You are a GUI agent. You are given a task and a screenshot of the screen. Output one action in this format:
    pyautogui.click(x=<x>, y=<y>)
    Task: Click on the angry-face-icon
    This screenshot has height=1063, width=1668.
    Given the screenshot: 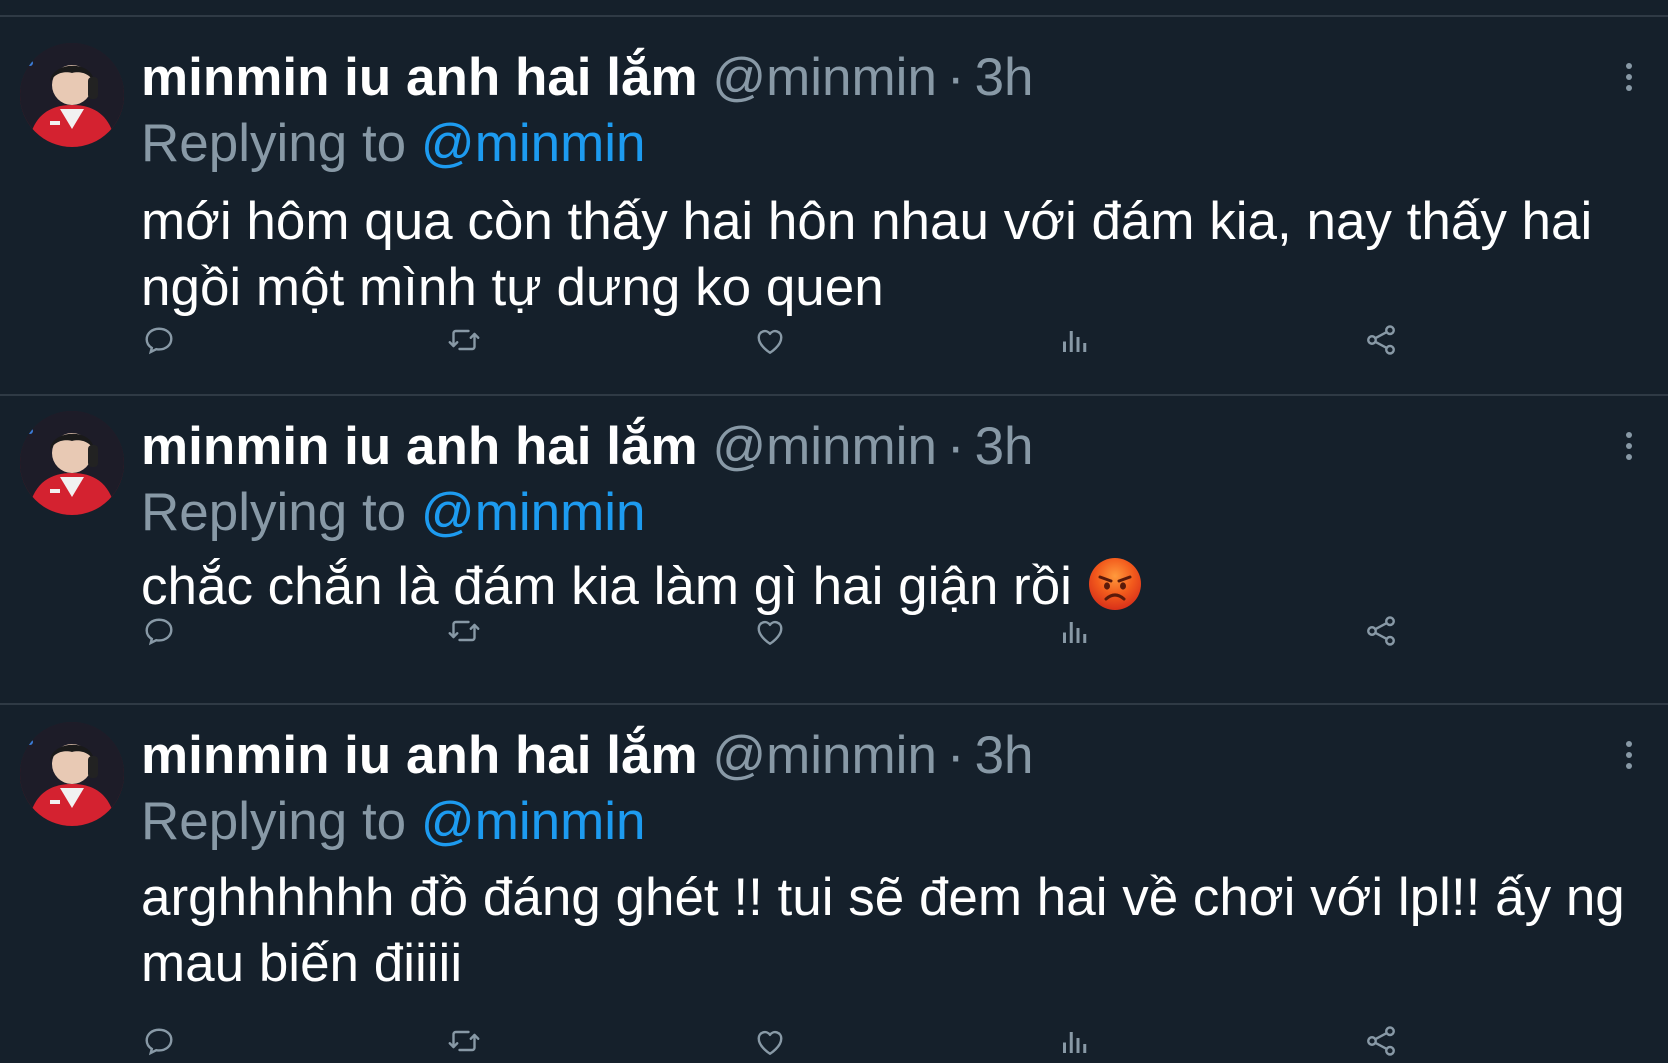 What is the action you would take?
    pyautogui.click(x=1114, y=584)
    